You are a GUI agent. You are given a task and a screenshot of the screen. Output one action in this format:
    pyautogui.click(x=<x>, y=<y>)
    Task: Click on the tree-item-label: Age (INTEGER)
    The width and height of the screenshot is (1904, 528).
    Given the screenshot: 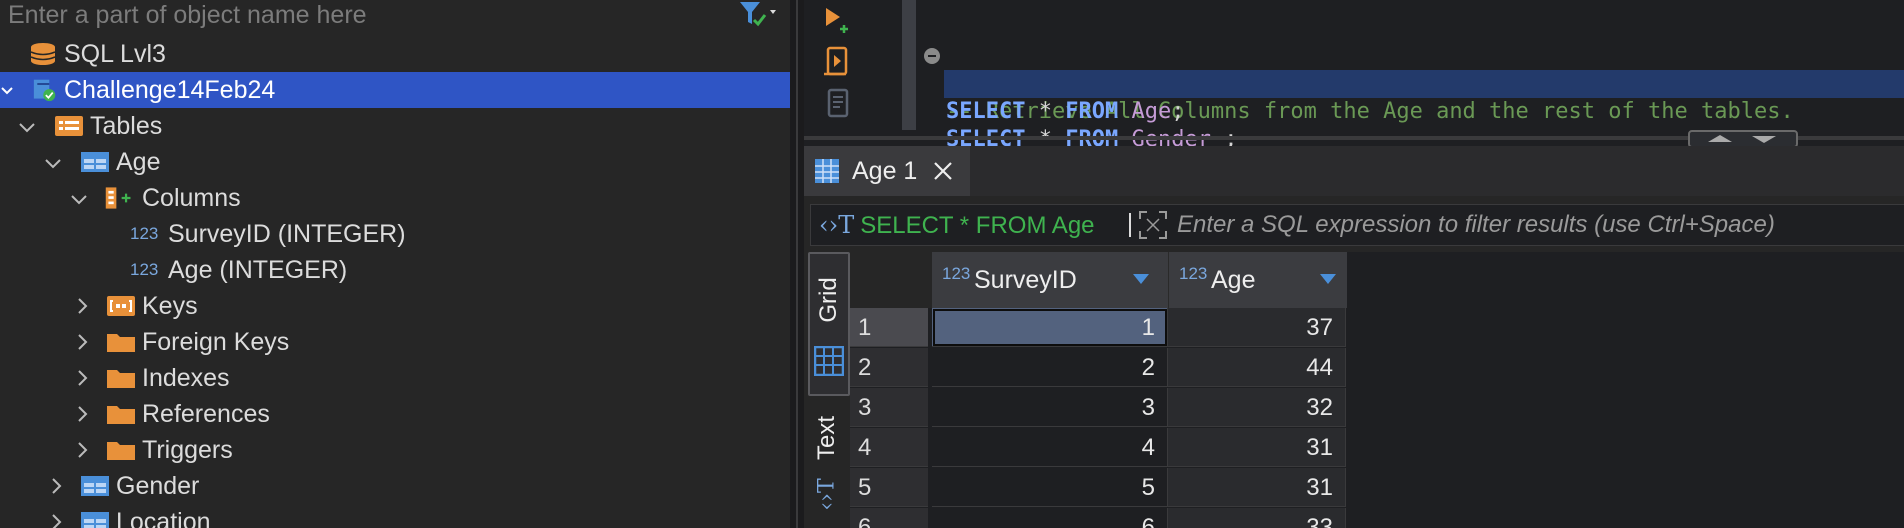 What is the action you would take?
    pyautogui.click(x=258, y=270)
    